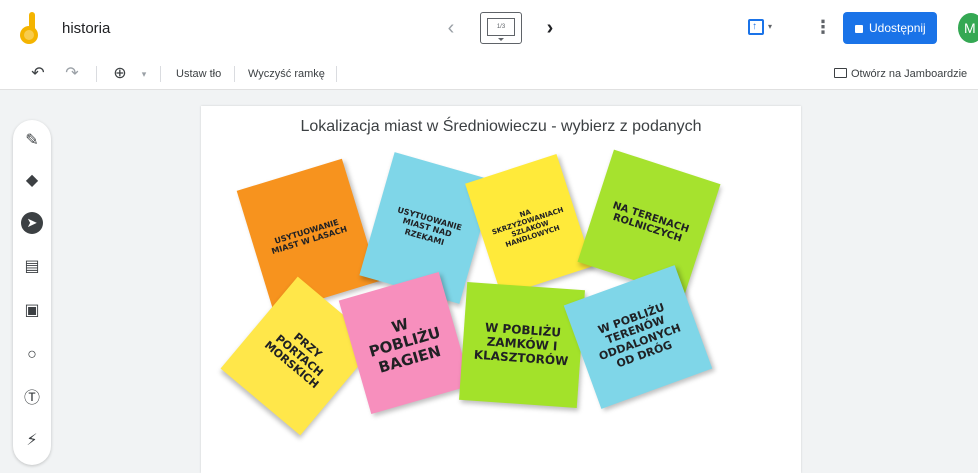 This screenshot has width=978, height=473. Describe the element at coordinates (38, 74) in the screenshot. I see `undo-icon: ↶` at that location.